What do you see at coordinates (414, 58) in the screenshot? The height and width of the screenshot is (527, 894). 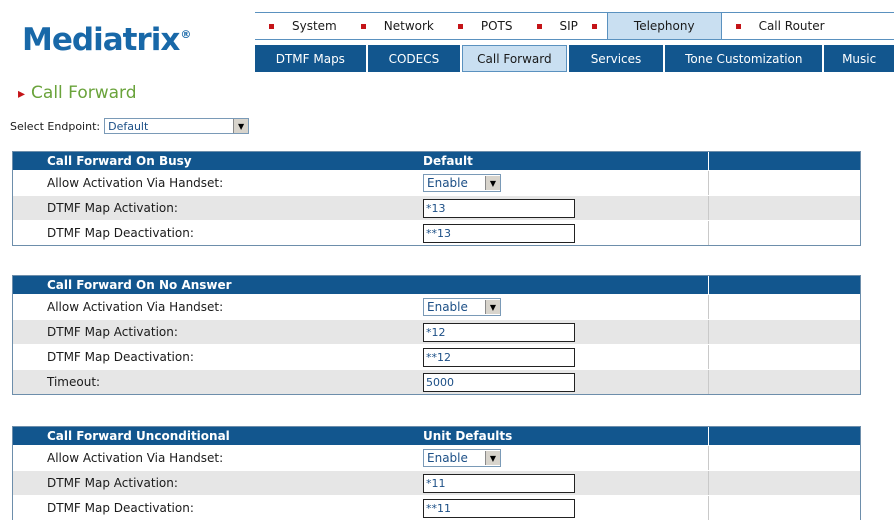 I see `tab-codecs: CODECS` at bounding box center [414, 58].